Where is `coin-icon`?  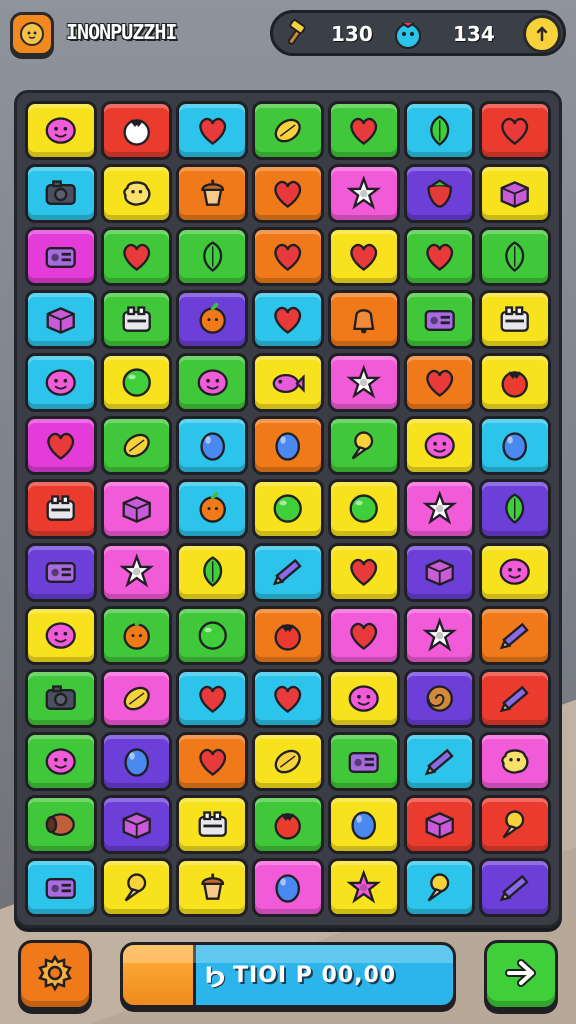 coin-icon is located at coordinates (542, 34).